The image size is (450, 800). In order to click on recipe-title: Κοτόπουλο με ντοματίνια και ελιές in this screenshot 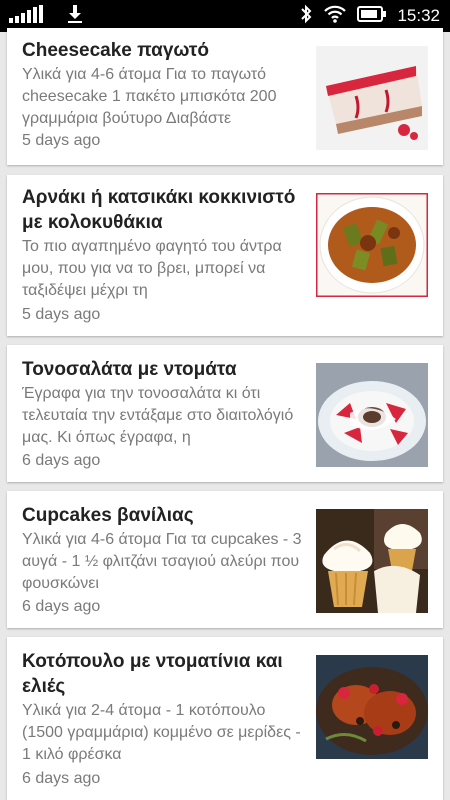, I will do `click(152, 674)`.